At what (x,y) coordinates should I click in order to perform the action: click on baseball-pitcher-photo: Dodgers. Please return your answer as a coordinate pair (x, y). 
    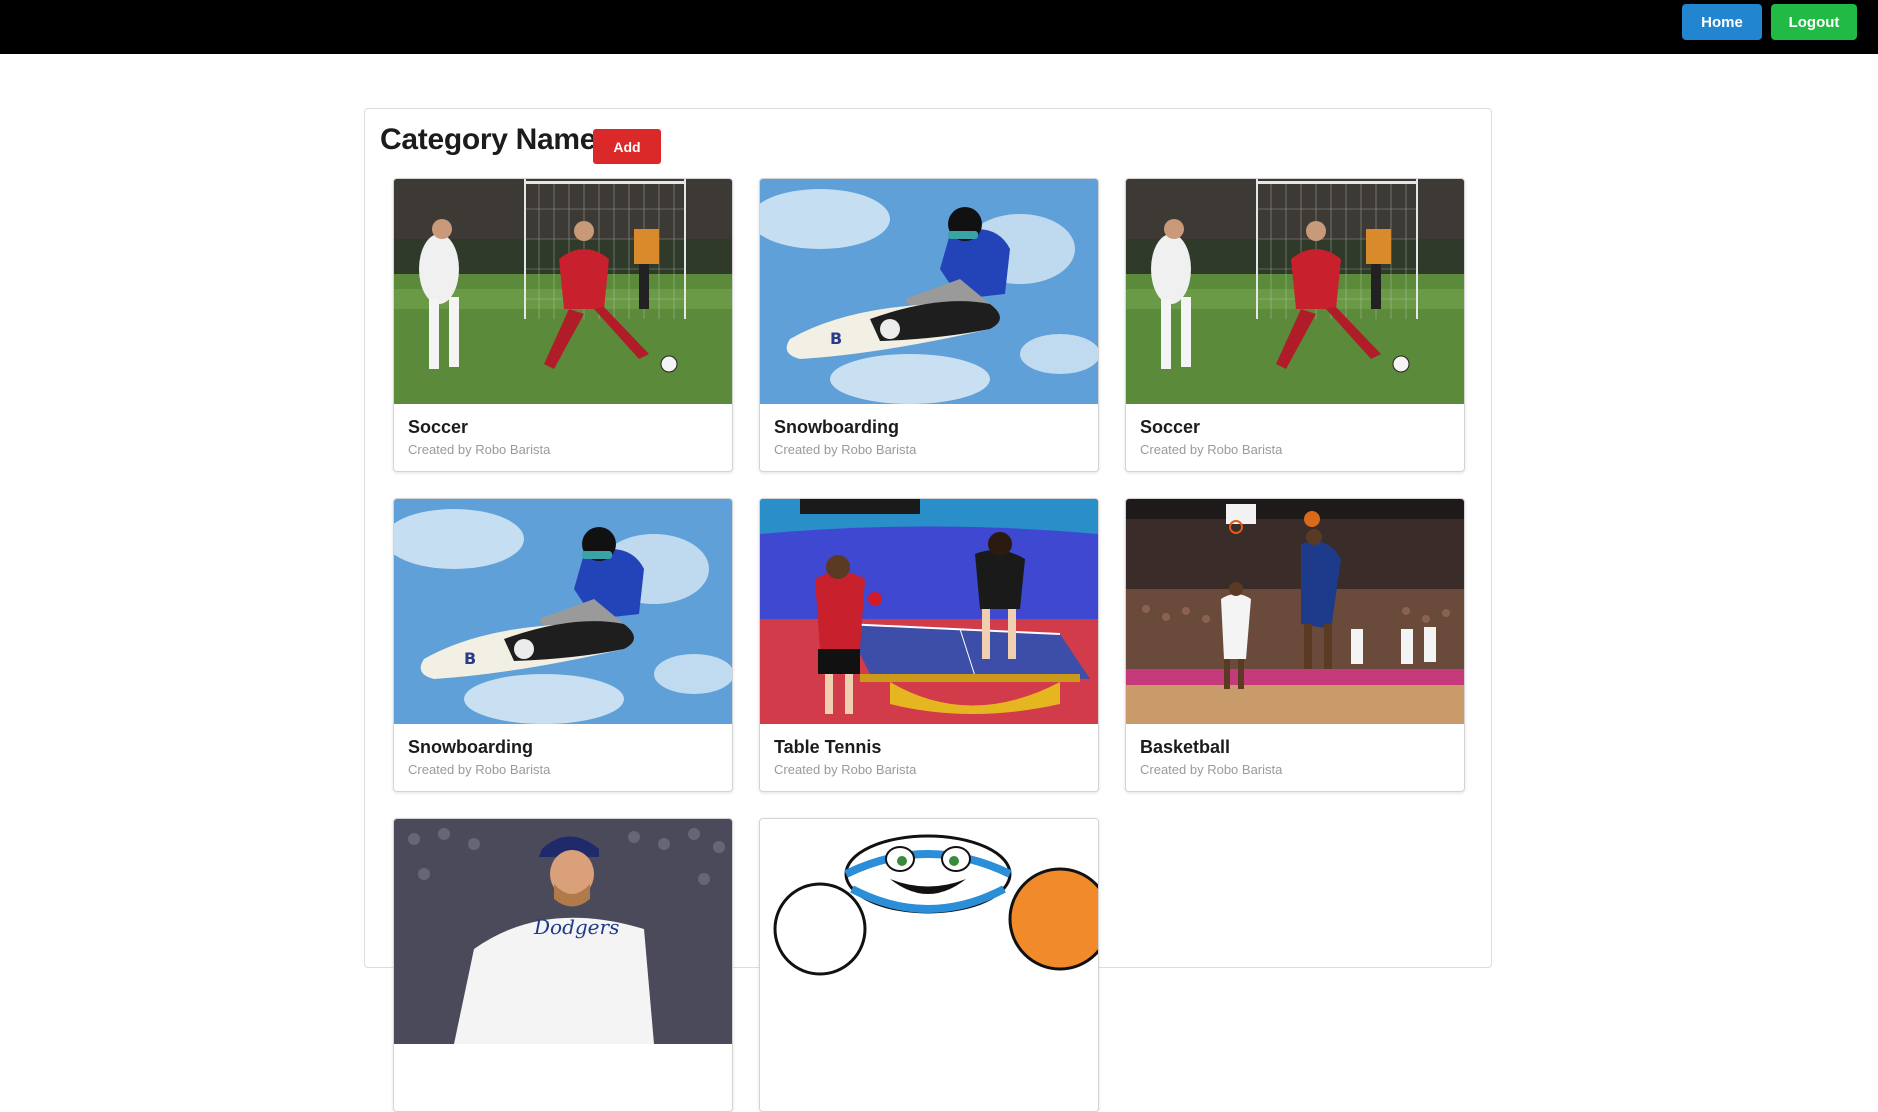
    Looking at the image, I should click on (563, 931).